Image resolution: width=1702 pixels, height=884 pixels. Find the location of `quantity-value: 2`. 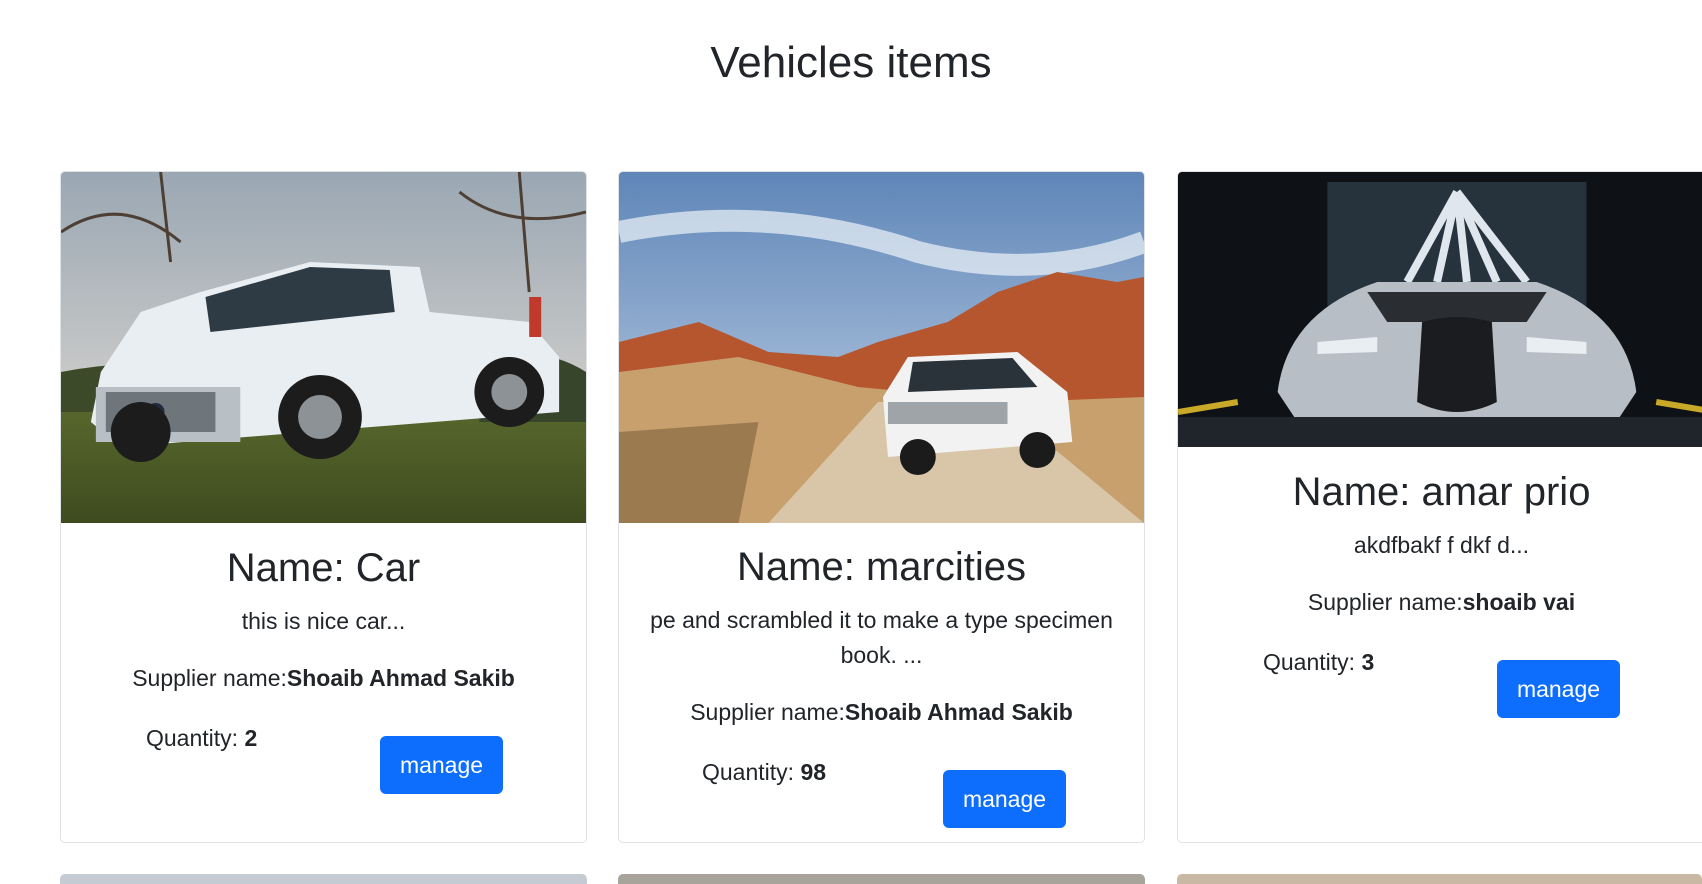

quantity-value: 2 is located at coordinates (251, 738).